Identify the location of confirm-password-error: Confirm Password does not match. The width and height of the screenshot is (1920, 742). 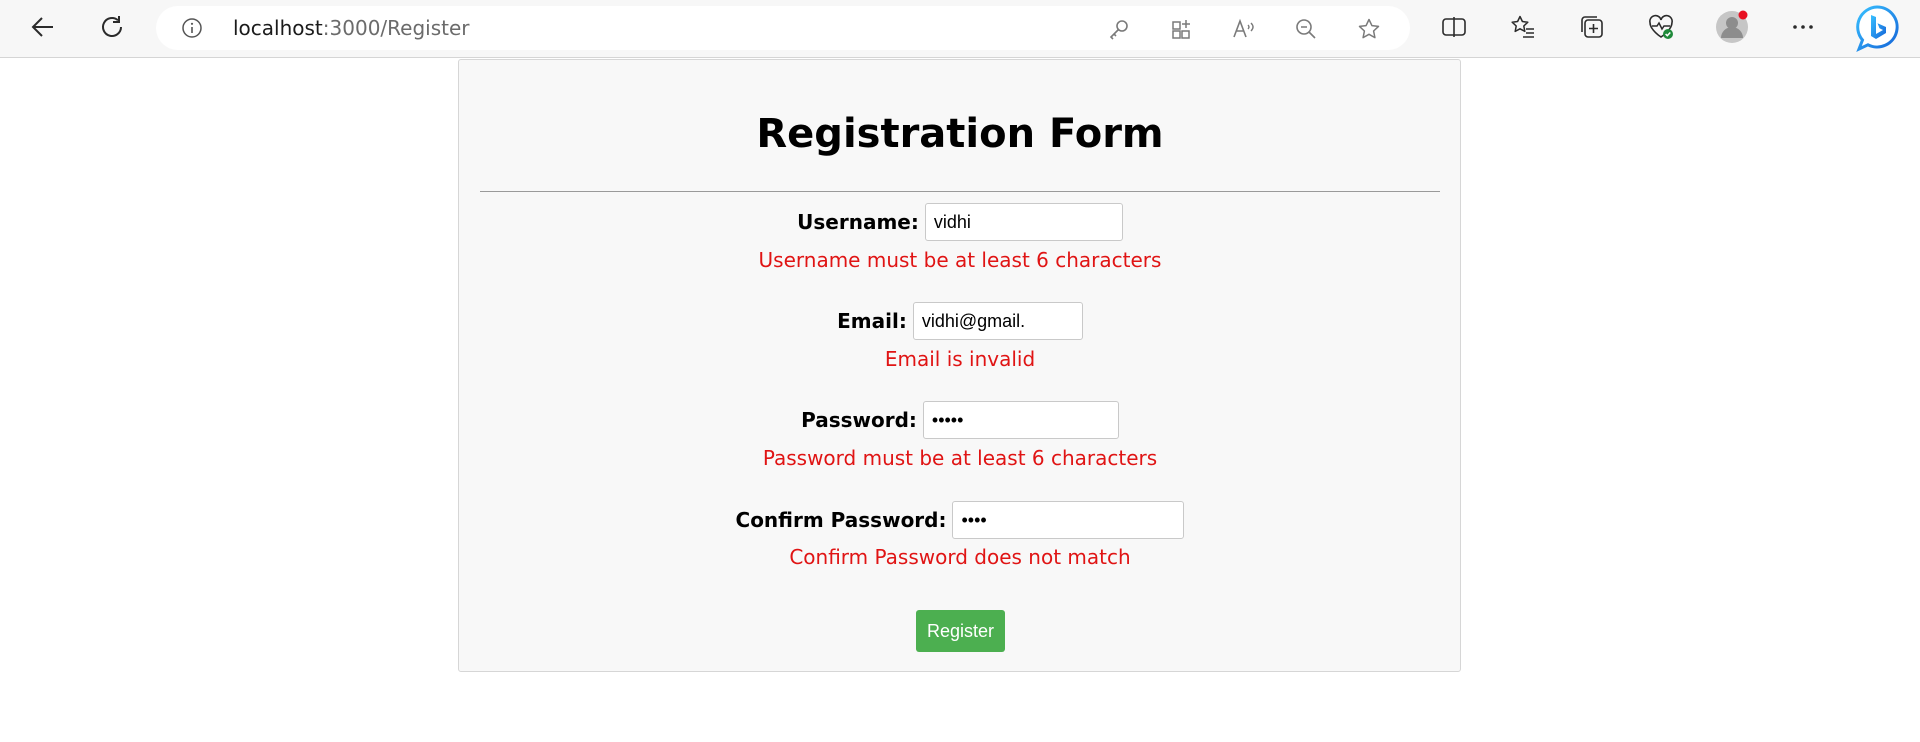
(960, 557).